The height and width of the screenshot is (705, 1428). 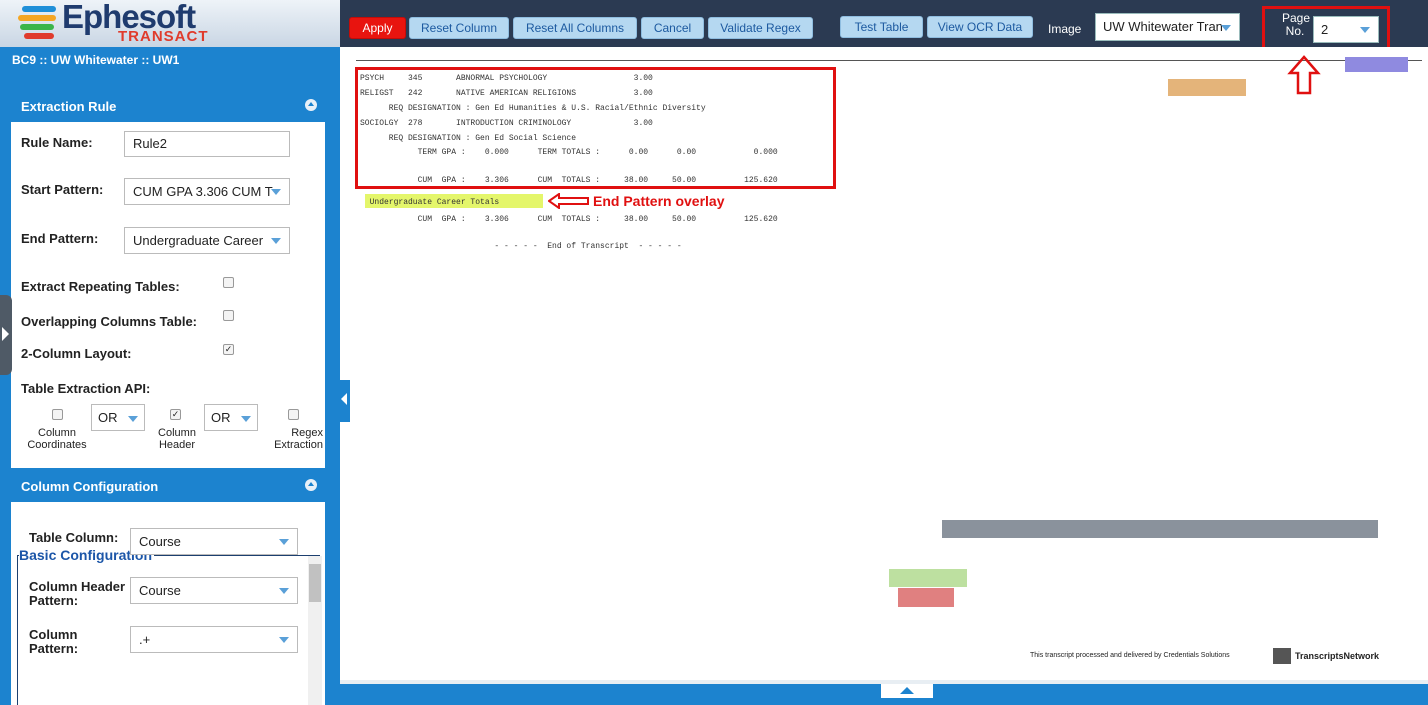 What do you see at coordinates (69, 106) in the screenshot?
I see `extraction-rule-title: Extraction Rule` at bounding box center [69, 106].